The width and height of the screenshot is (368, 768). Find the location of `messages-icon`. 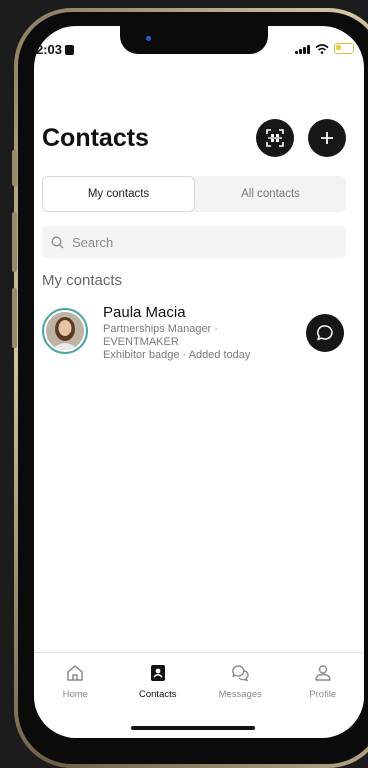

messages-icon is located at coordinates (240, 673).